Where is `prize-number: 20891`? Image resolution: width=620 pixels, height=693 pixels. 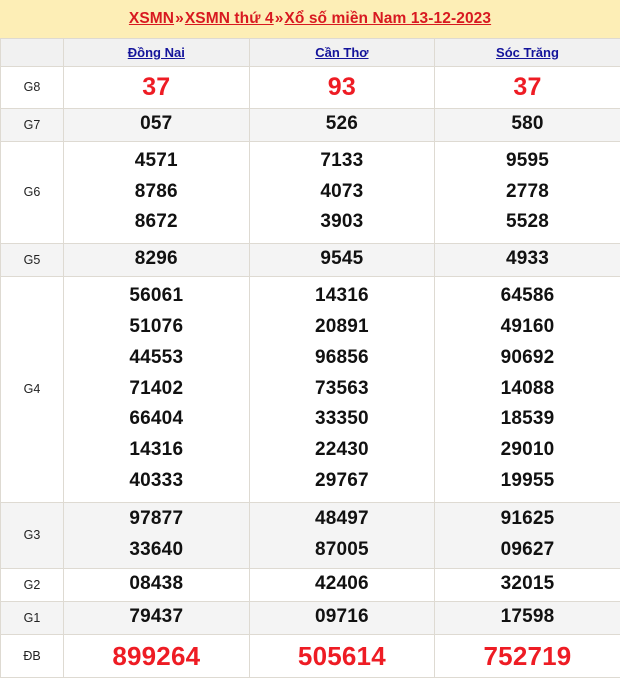 prize-number: 20891 is located at coordinates (341, 327).